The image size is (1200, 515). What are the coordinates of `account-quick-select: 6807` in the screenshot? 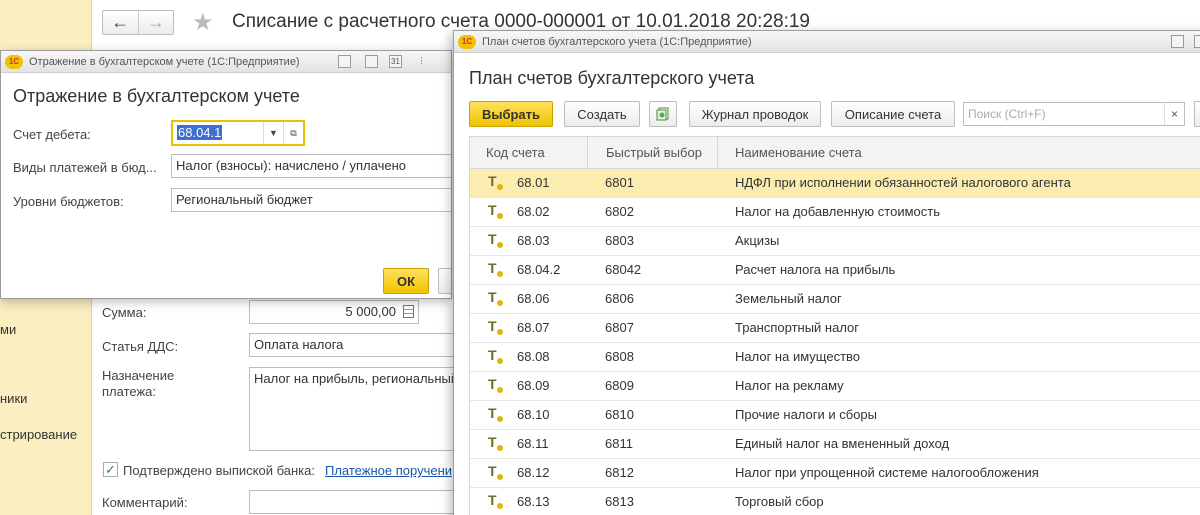 It's located at (619, 327).